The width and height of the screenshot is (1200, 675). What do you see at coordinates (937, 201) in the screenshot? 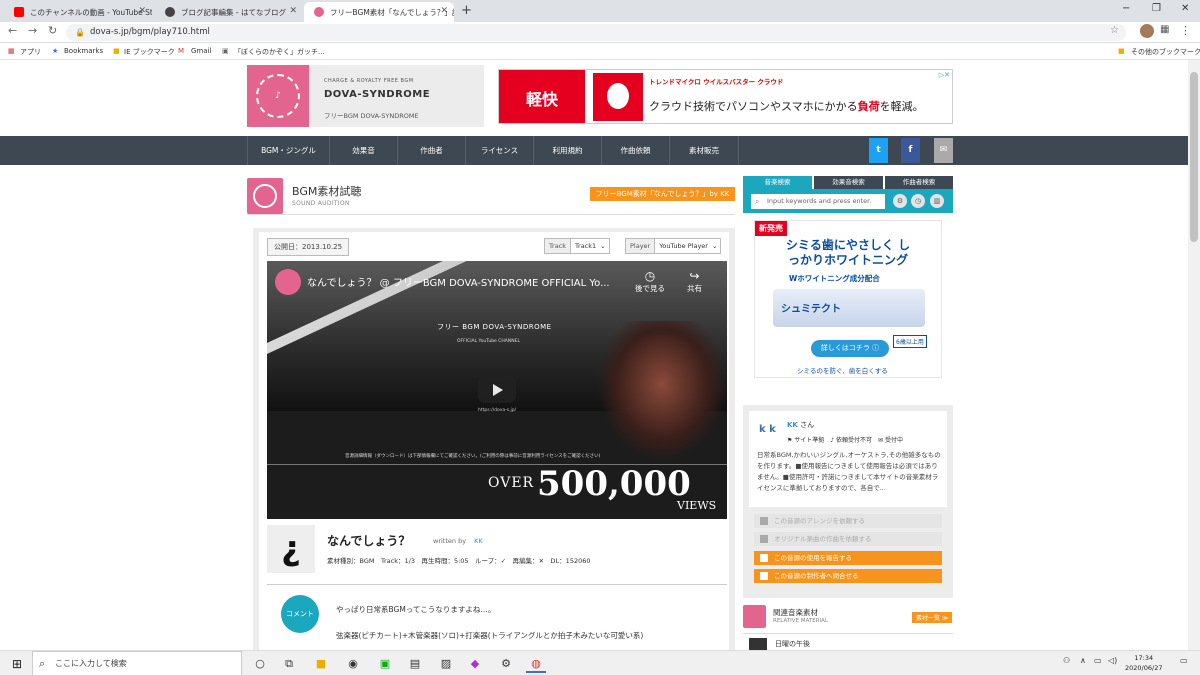
I see `trash-icon: ▥` at bounding box center [937, 201].